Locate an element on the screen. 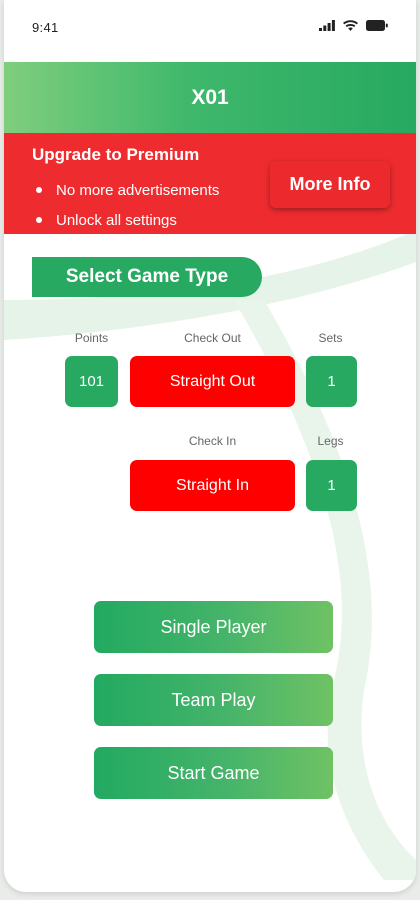  premium-title: Upgrade to Premium is located at coordinates (116, 154).